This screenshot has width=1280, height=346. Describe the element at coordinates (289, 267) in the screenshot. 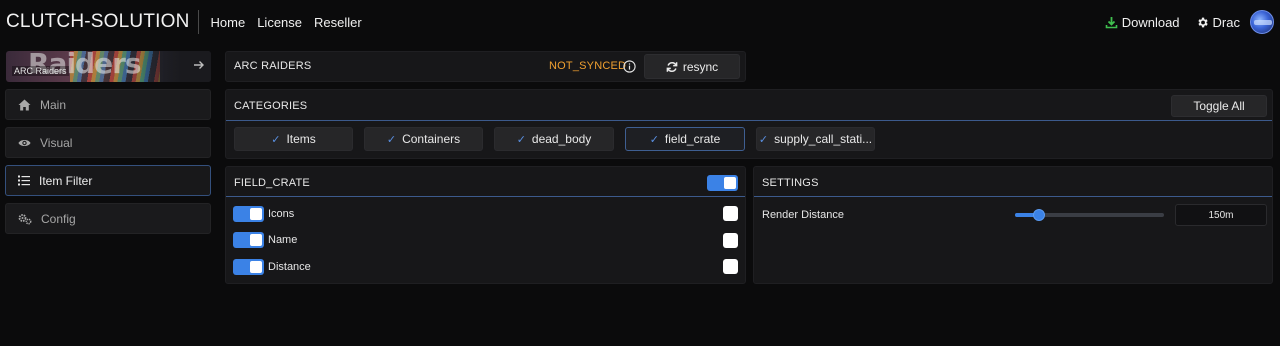

I see `option-label-distance: Distance` at that location.